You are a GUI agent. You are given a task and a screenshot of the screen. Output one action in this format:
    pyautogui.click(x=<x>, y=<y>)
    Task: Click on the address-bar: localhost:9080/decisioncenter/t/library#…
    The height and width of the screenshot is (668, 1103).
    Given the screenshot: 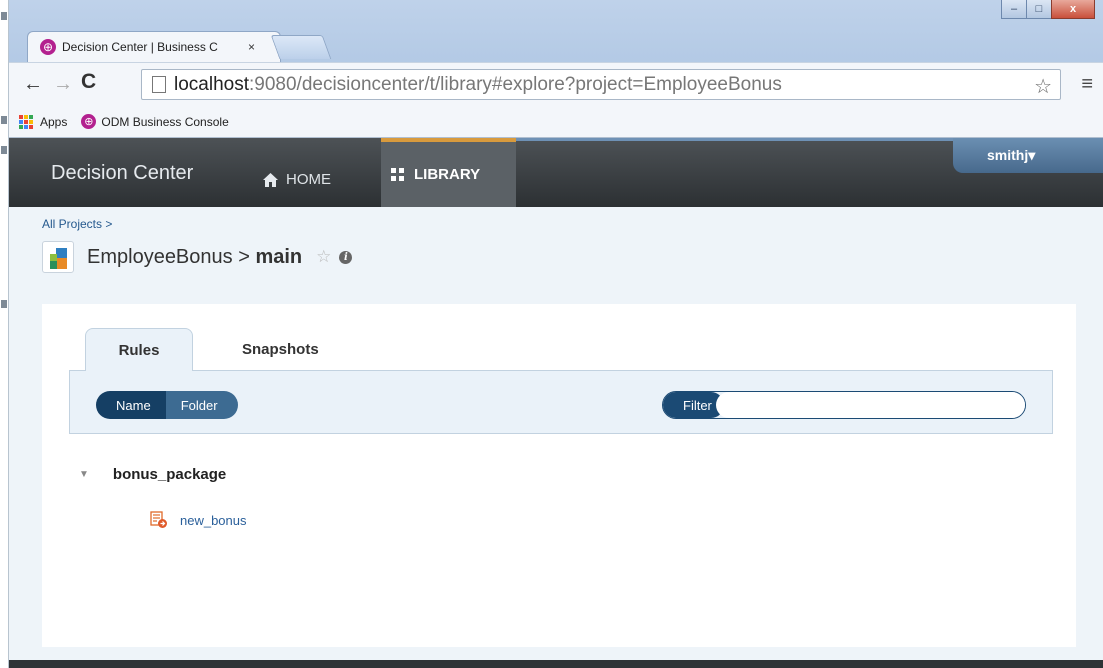 What is the action you would take?
    pyautogui.click(x=601, y=84)
    